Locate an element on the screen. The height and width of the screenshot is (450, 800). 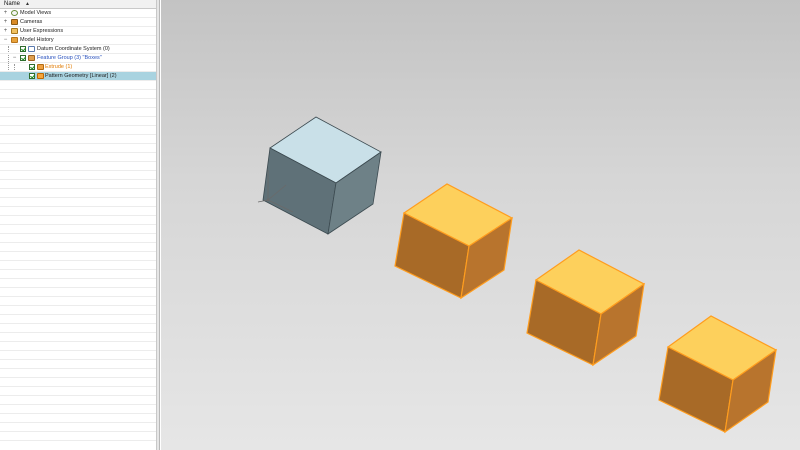
extrude-icon is located at coordinates (40, 67).